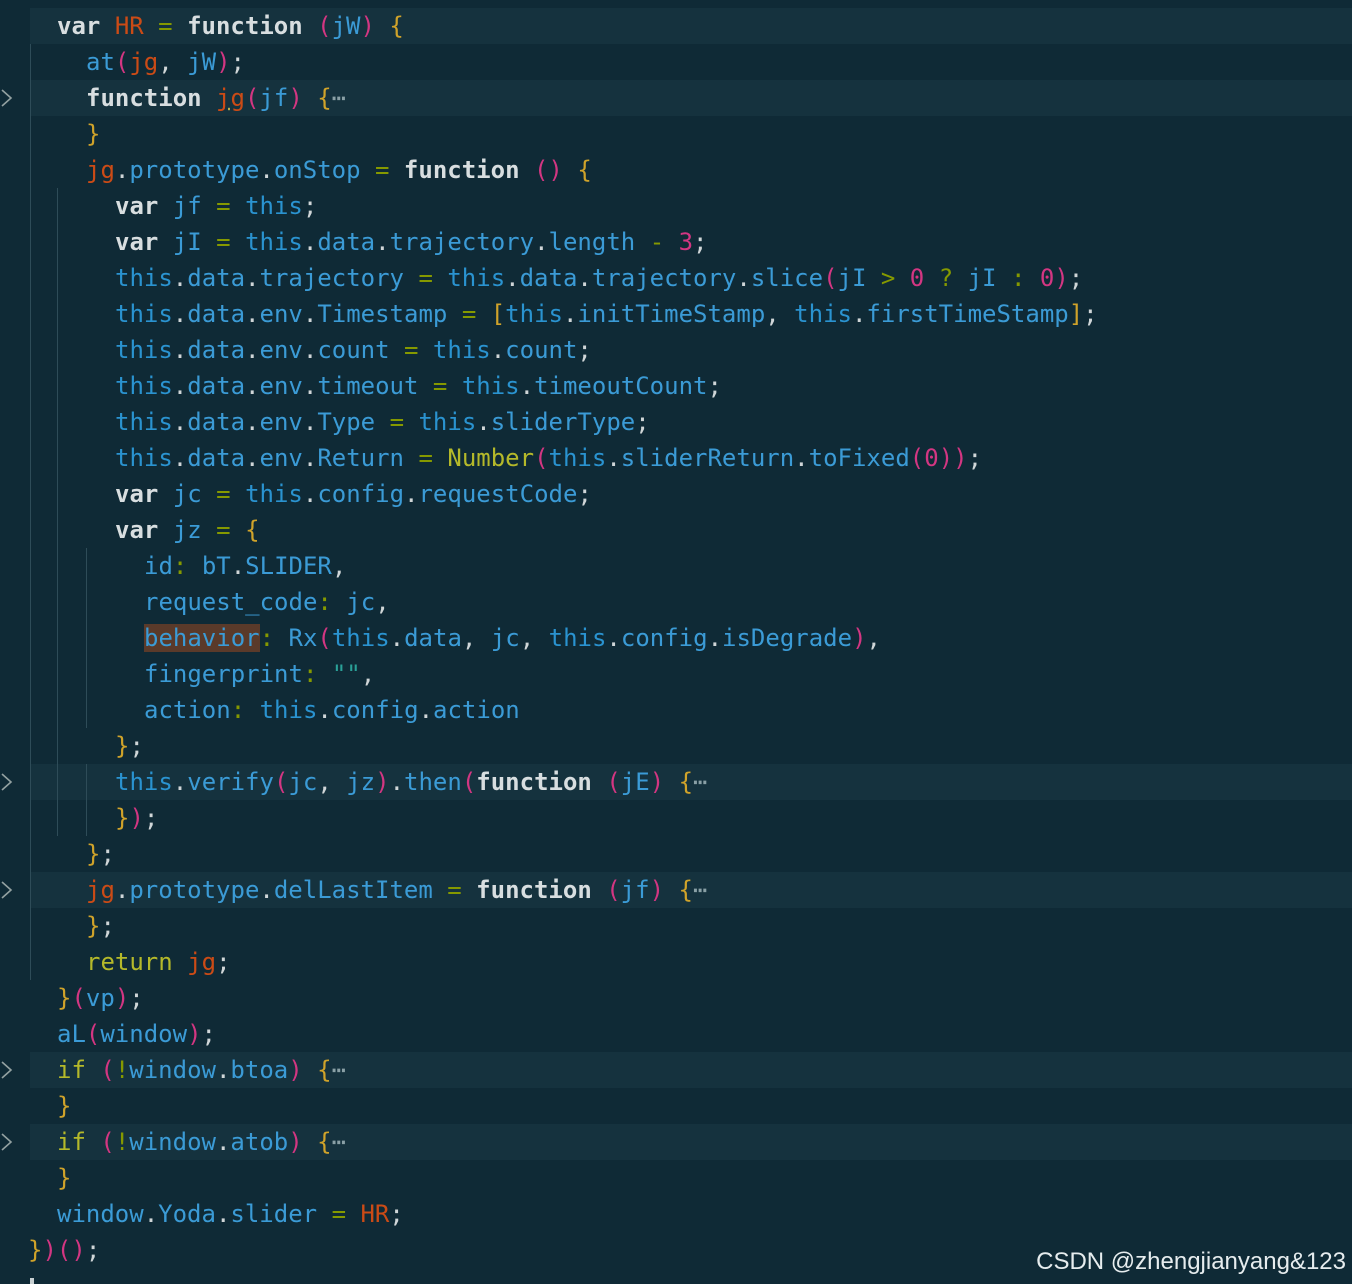 This screenshot has height=1284, width=1352. What do you see at coordinates (676, 350) in the screenshot?
I see `code-line: this.data.env.count = this.count;` at bounding box center [676, 350].